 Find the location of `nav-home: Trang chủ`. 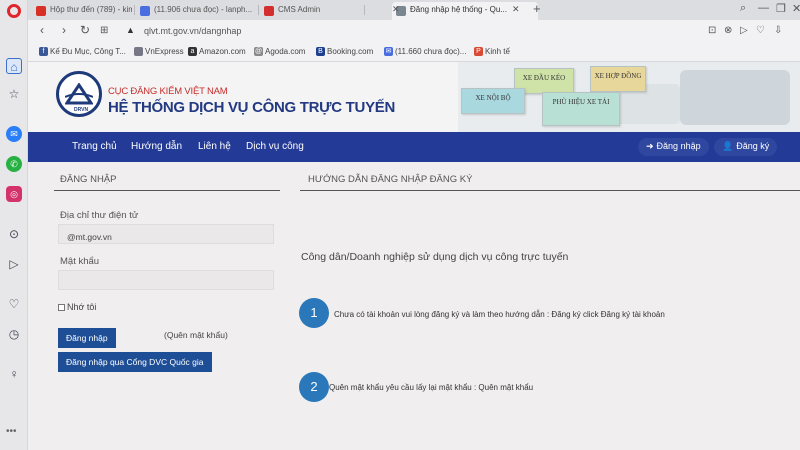

nav-home: Trang chủ is located at coordinates (94, 146).